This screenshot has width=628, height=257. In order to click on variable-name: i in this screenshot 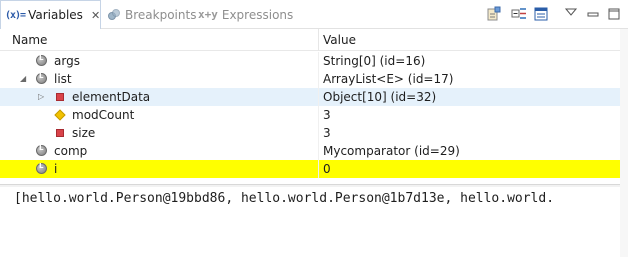, I will do `click(56, 169)`.